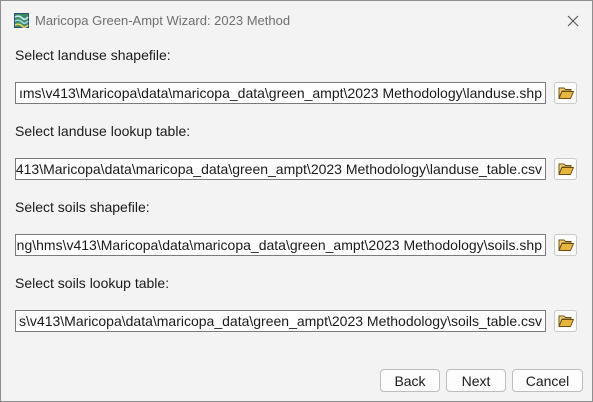  What do you see at coordinates (163, 20) in the screenshot?
I see `window-title: Maricopa Green-Ampt Wizard: 2023 Method` at bounding box center [163, 20].